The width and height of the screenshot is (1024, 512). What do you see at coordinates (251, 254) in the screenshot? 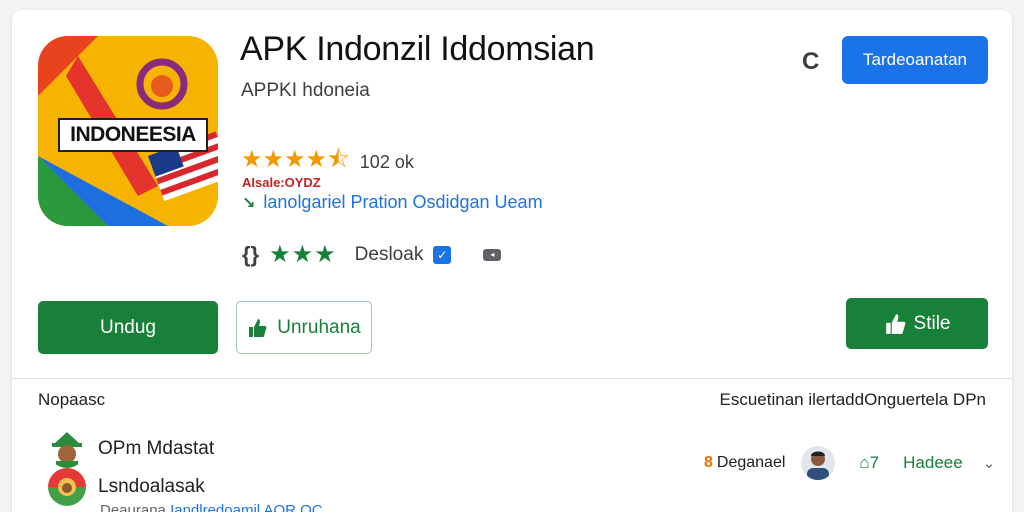
I see `bracket-icon: {}` at bounding box center [251, 254].